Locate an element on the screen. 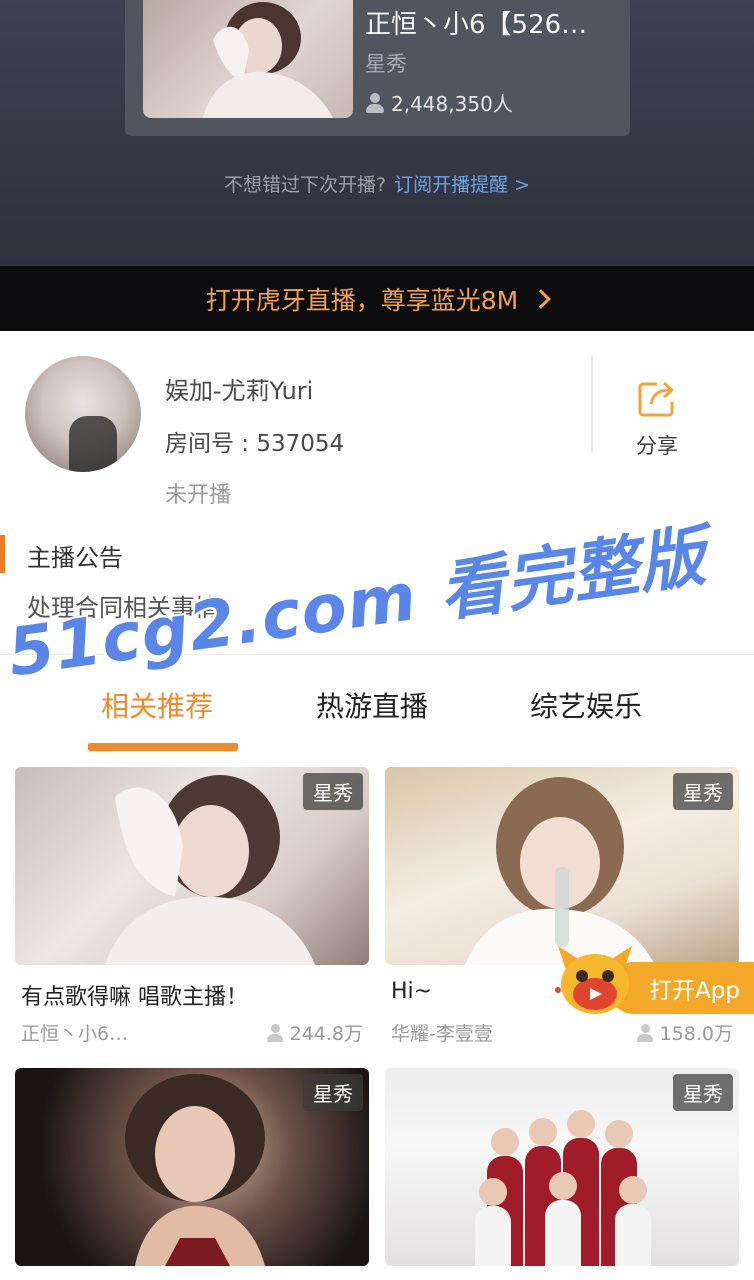 This screenshot has height=1280, width=754. open-app-label: 打开App is located at coordinates (694, 991).